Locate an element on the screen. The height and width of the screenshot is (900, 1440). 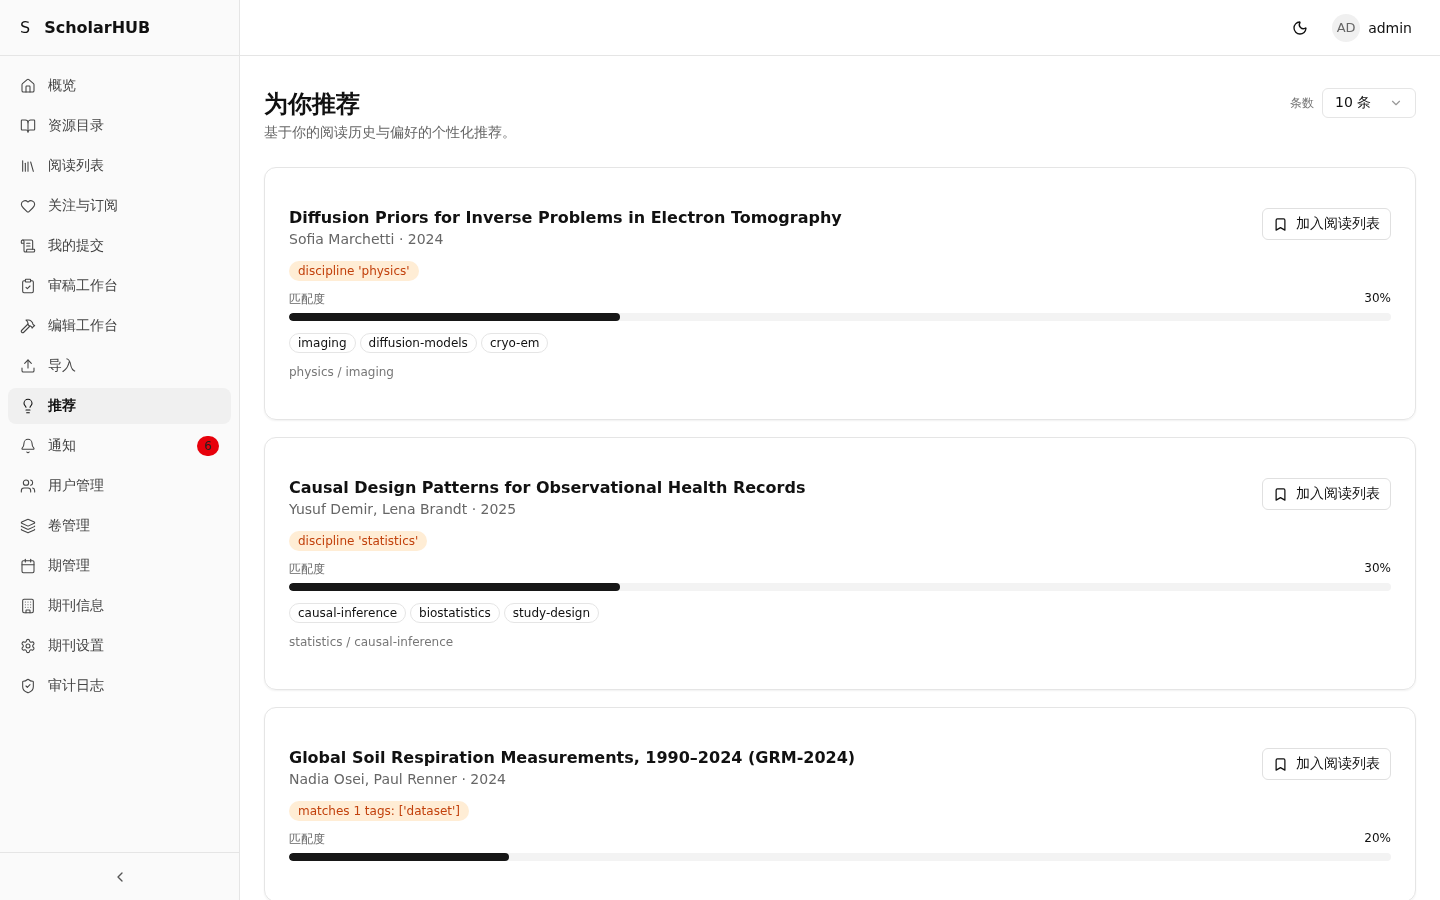
paper-meta: Yusuf Demir, Lena Brandt · 2025 is located at coordinates (403, 509).